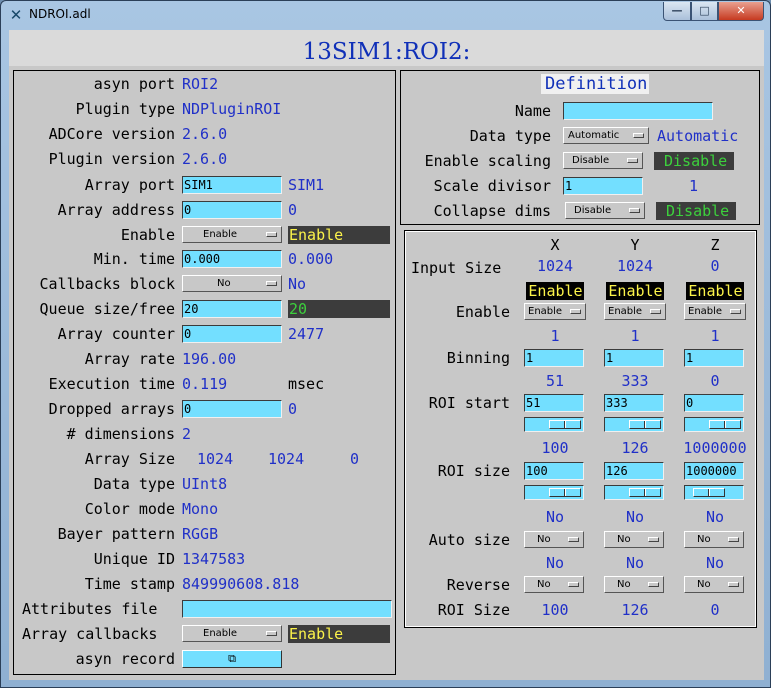  What do you see at coordinates (385, 15) in the screenshot?
I see `title-bar: ✕ NDROI.adl — □ ✕` at bounding box center [385, 15].